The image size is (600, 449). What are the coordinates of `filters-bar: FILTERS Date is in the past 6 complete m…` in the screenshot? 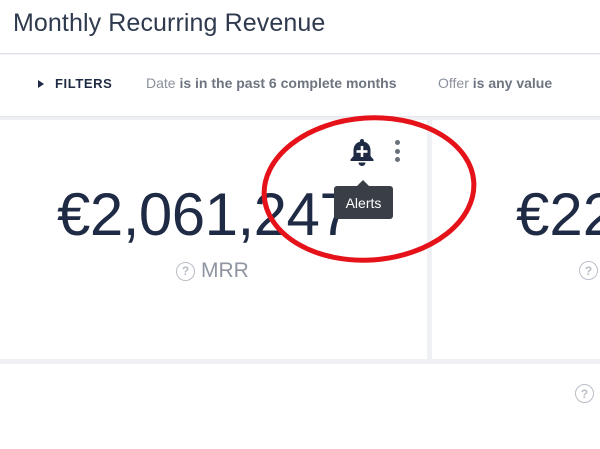 It's located at (300, 86).